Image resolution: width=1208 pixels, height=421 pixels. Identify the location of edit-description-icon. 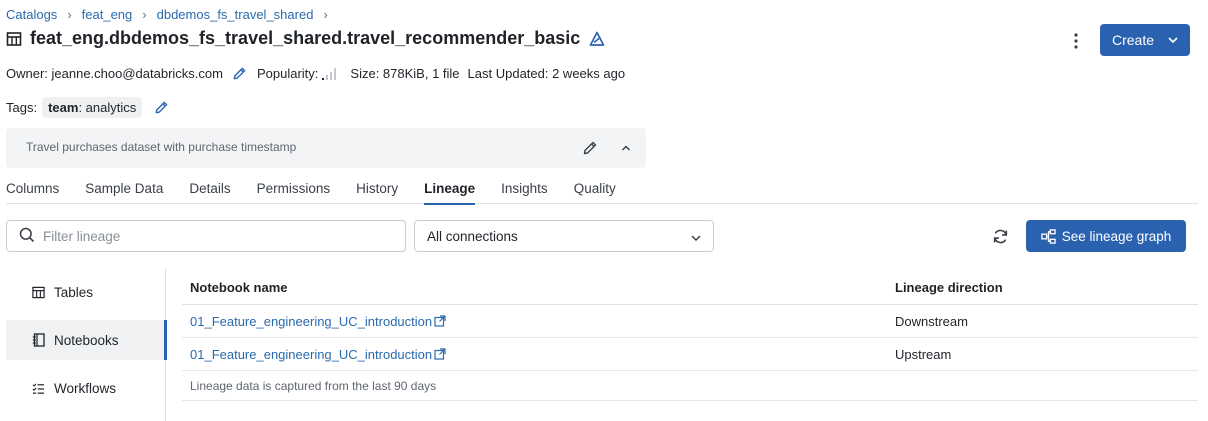
(590, 148).